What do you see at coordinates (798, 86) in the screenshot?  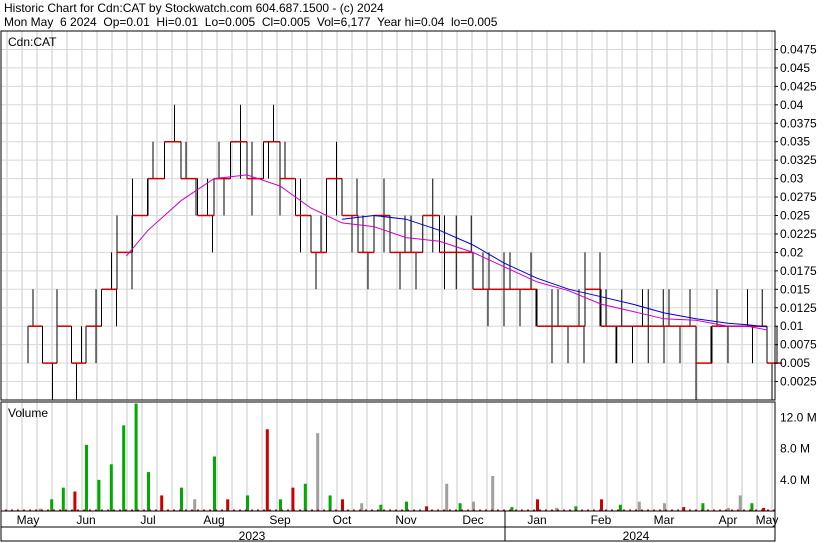 I see `price-tick-label: 0.0425` at bounding box center [798, 86].